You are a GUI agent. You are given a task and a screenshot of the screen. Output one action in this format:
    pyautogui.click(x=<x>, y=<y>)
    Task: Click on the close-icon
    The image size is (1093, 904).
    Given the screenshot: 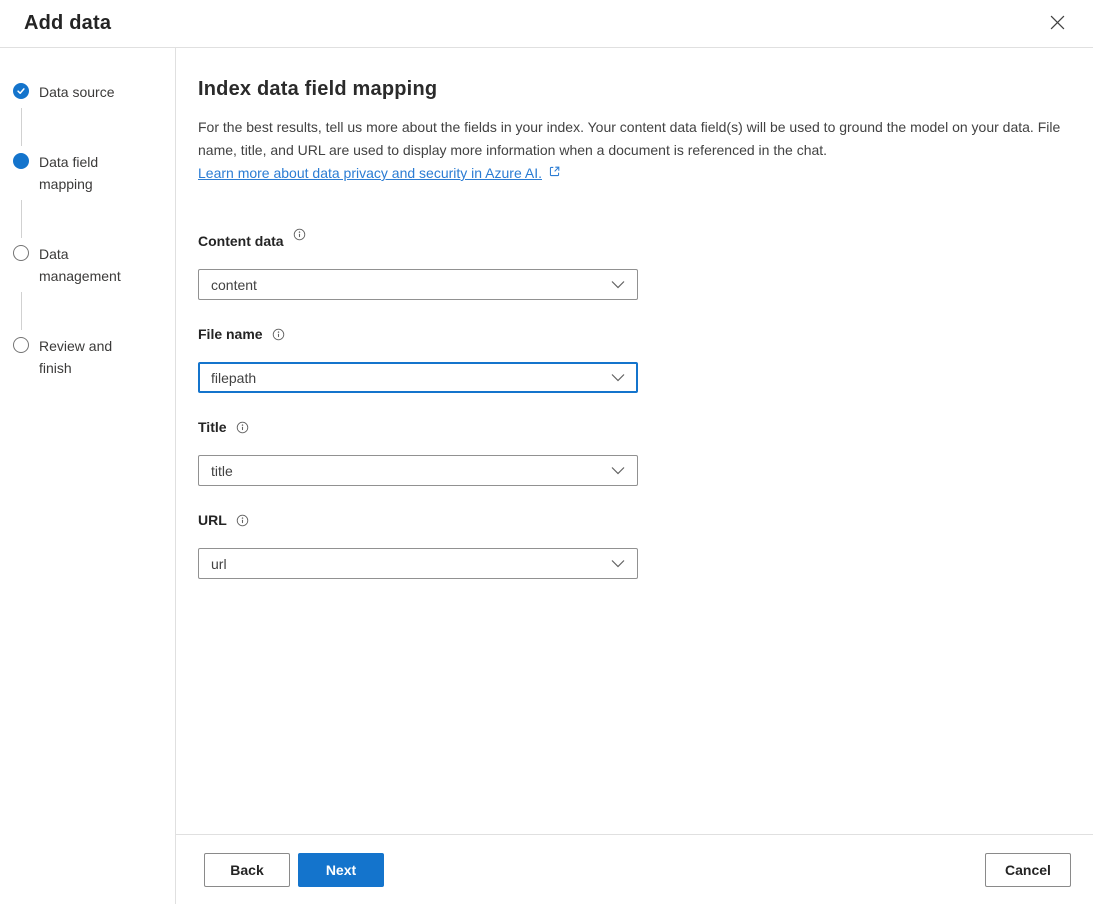 What is the action you would take?
    pyautogui.click(x=1057, y=24)
    